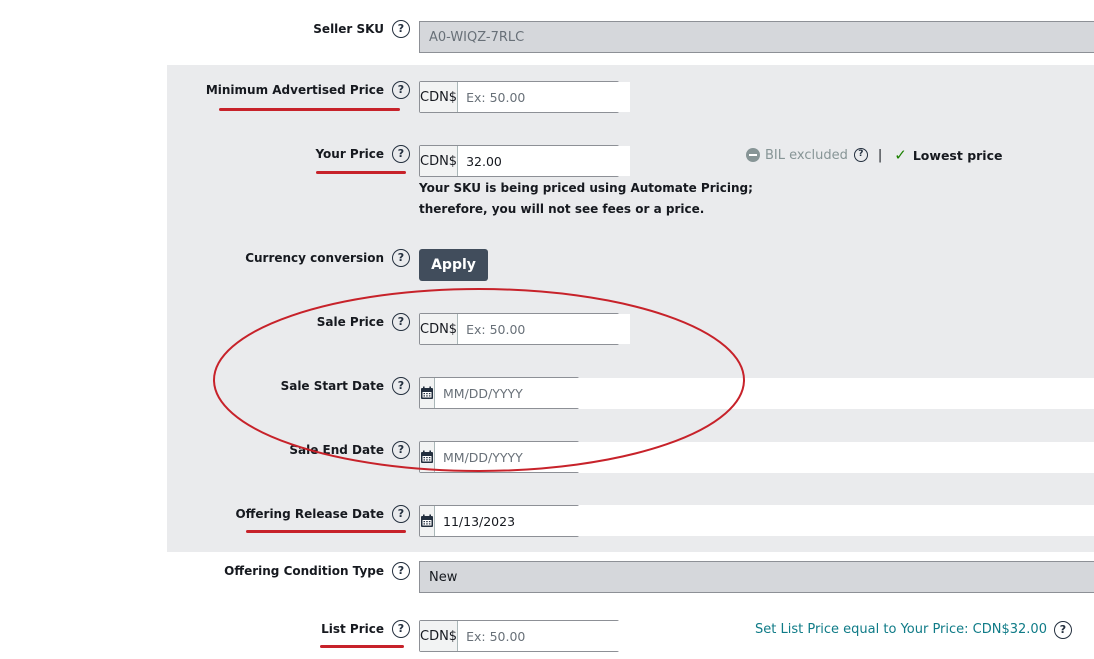 The width and height of the screenshot is (1094, 659). What do you see at coordinates (521, 393) in the screenshot?
I see `sale-start-date-input` at bounding box center [521, 393].